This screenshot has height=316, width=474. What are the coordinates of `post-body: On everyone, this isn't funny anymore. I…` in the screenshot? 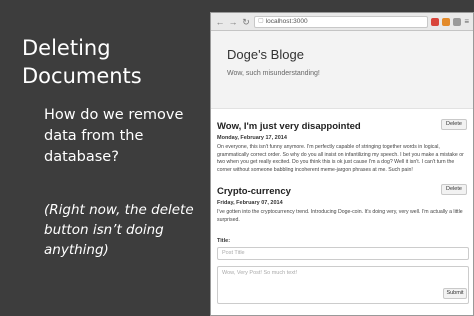 It's located at (340, 158).